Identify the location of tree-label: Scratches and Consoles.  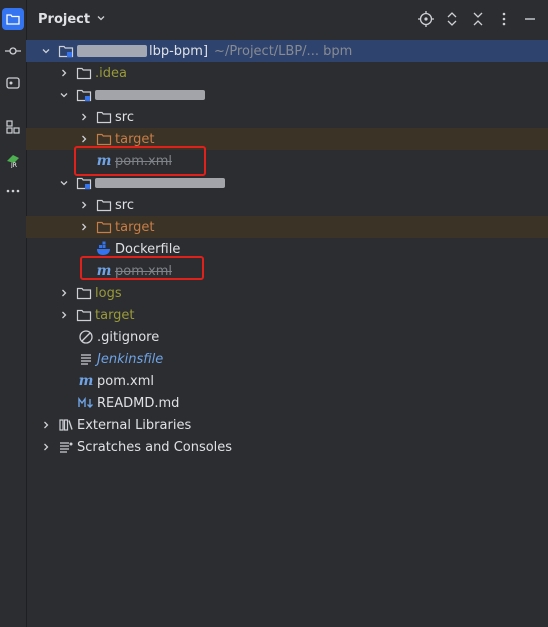
(155, 447).